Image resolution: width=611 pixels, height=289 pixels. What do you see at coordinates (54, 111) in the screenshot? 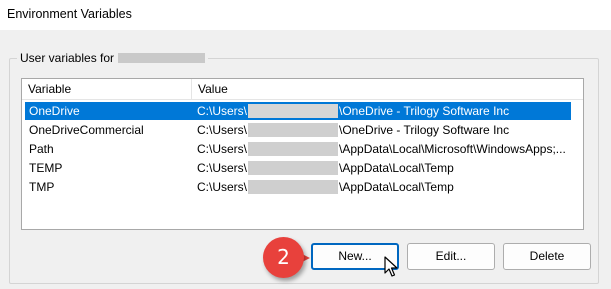
I see `variable-name: OneDrive` at bounding box center [54, 111].